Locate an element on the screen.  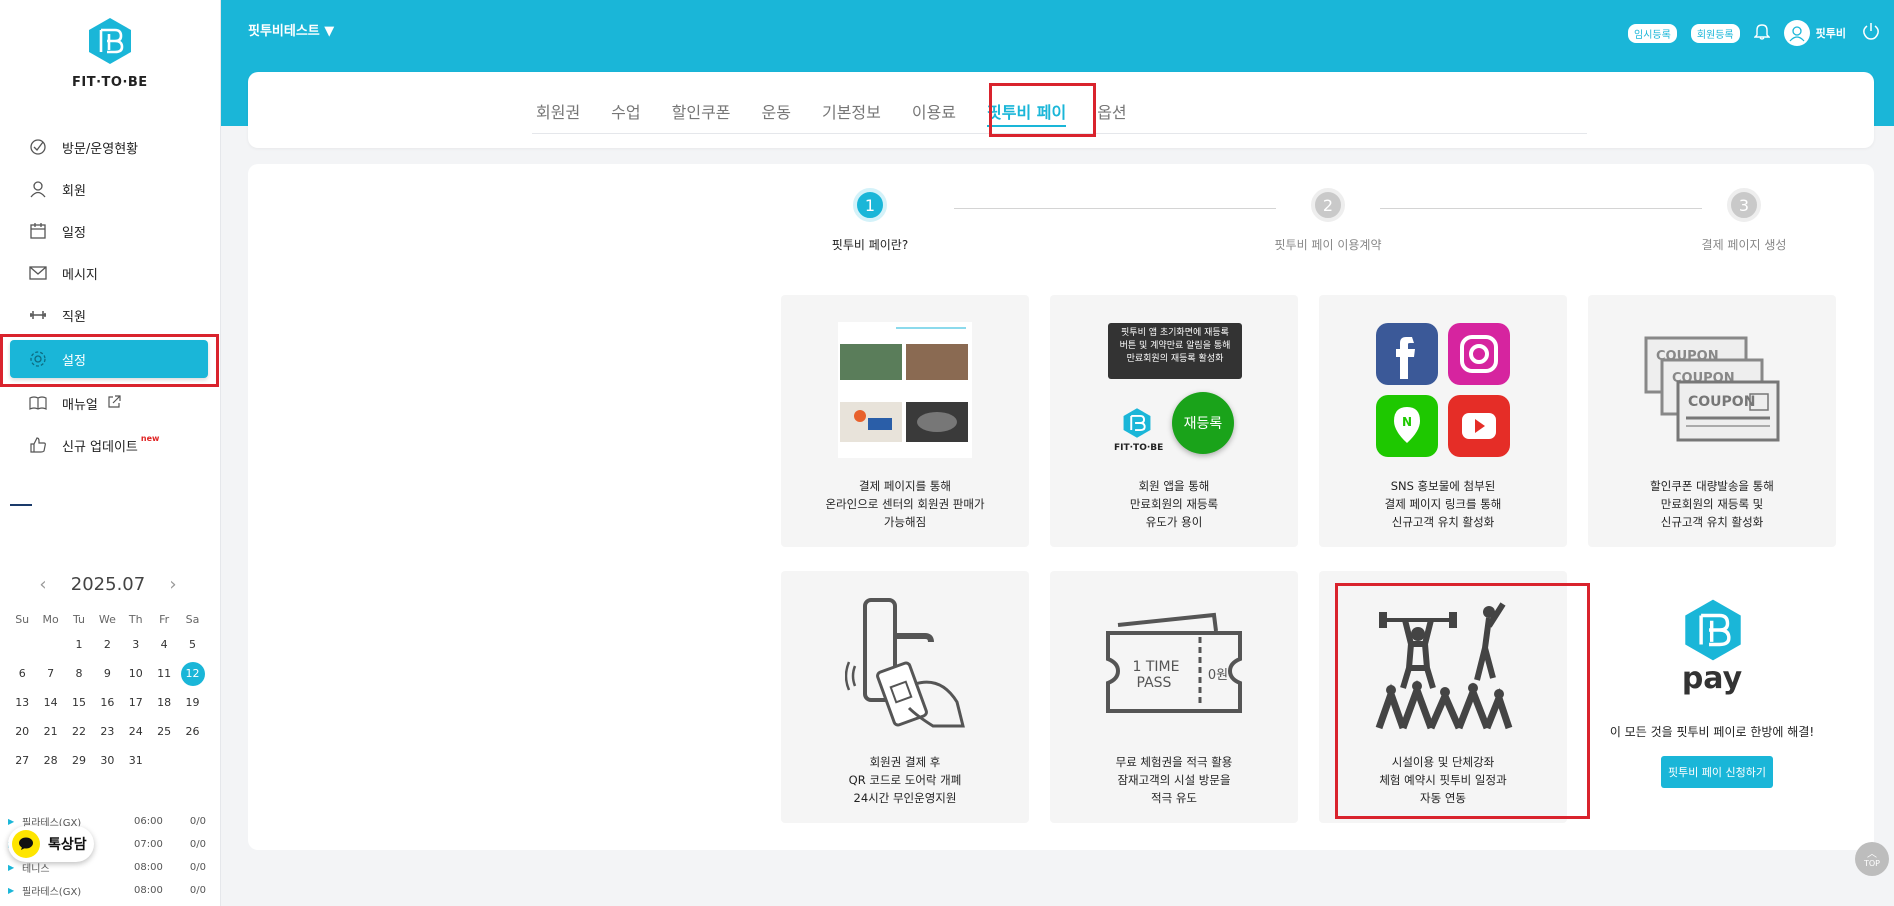
new-badge: new is located at coordinates (150, 438).